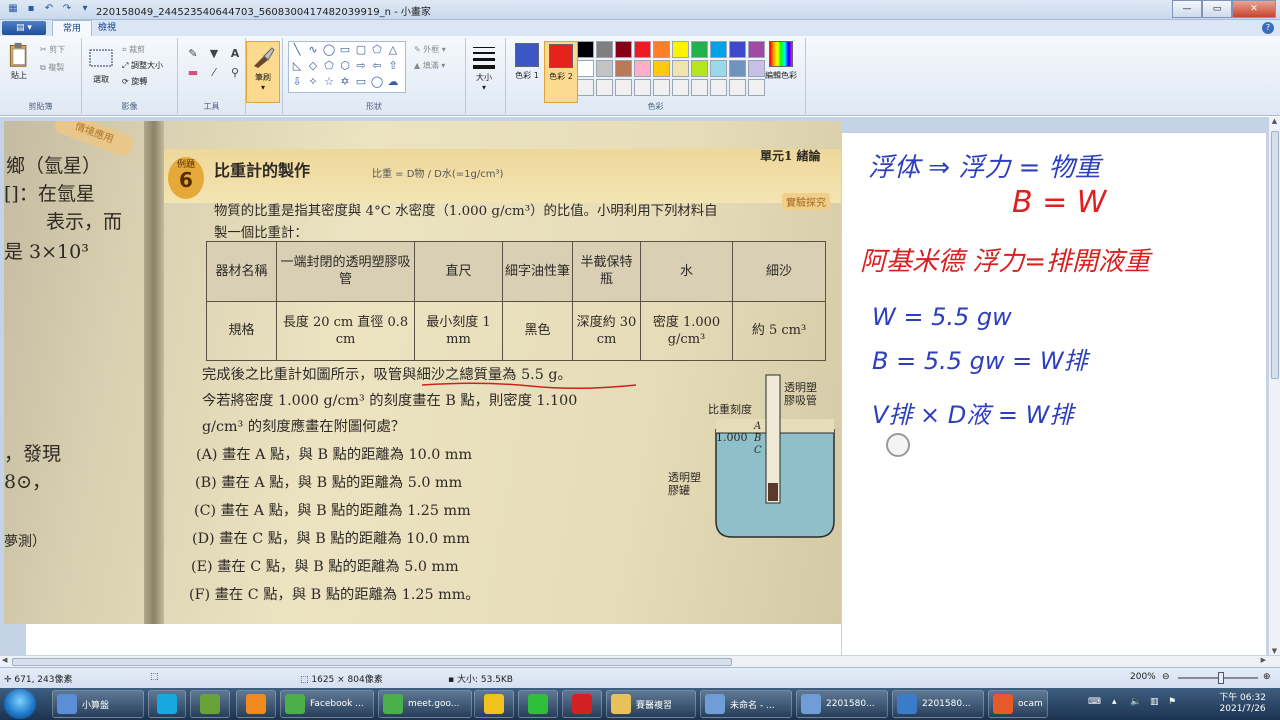 Image resolution: width=1280 pixels, height=720 pixels. What do you see at coordinates (329, 50) in the screenshot?
I see `oval-shape-icon: ◯` at bounding box center [329, 50].